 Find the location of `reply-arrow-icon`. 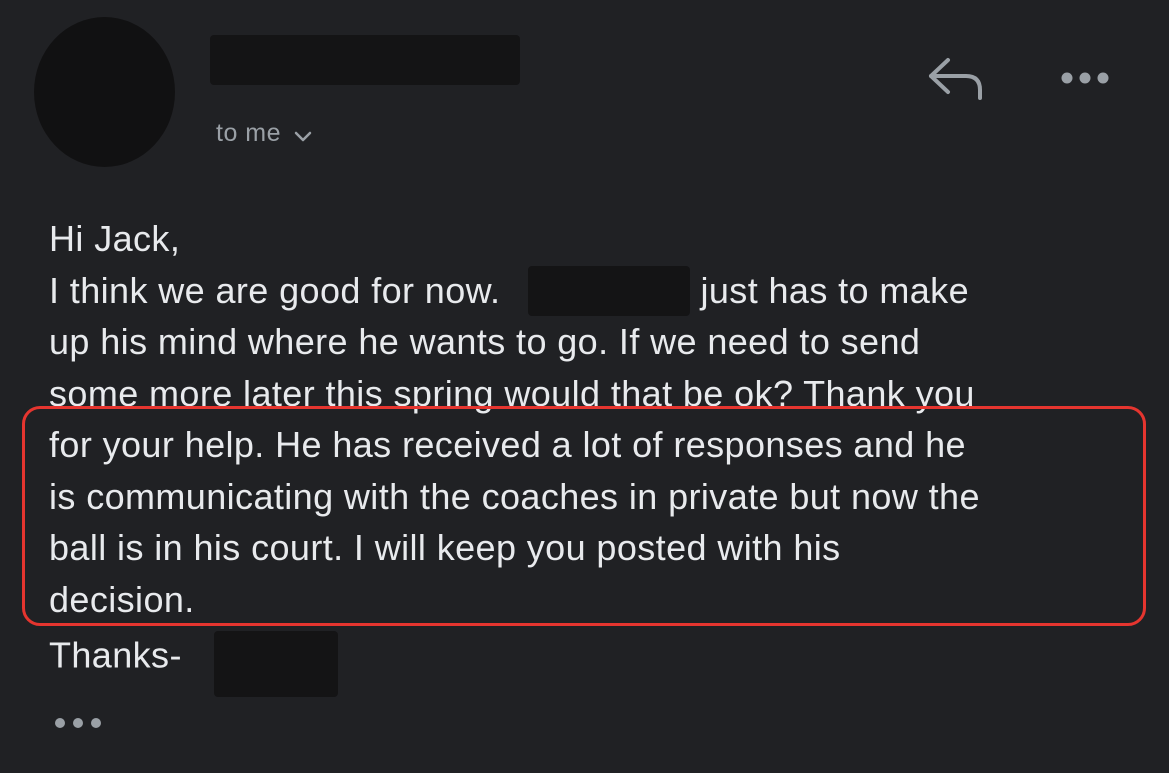

reply-arrow-icon is located at coordinates (955, 79).